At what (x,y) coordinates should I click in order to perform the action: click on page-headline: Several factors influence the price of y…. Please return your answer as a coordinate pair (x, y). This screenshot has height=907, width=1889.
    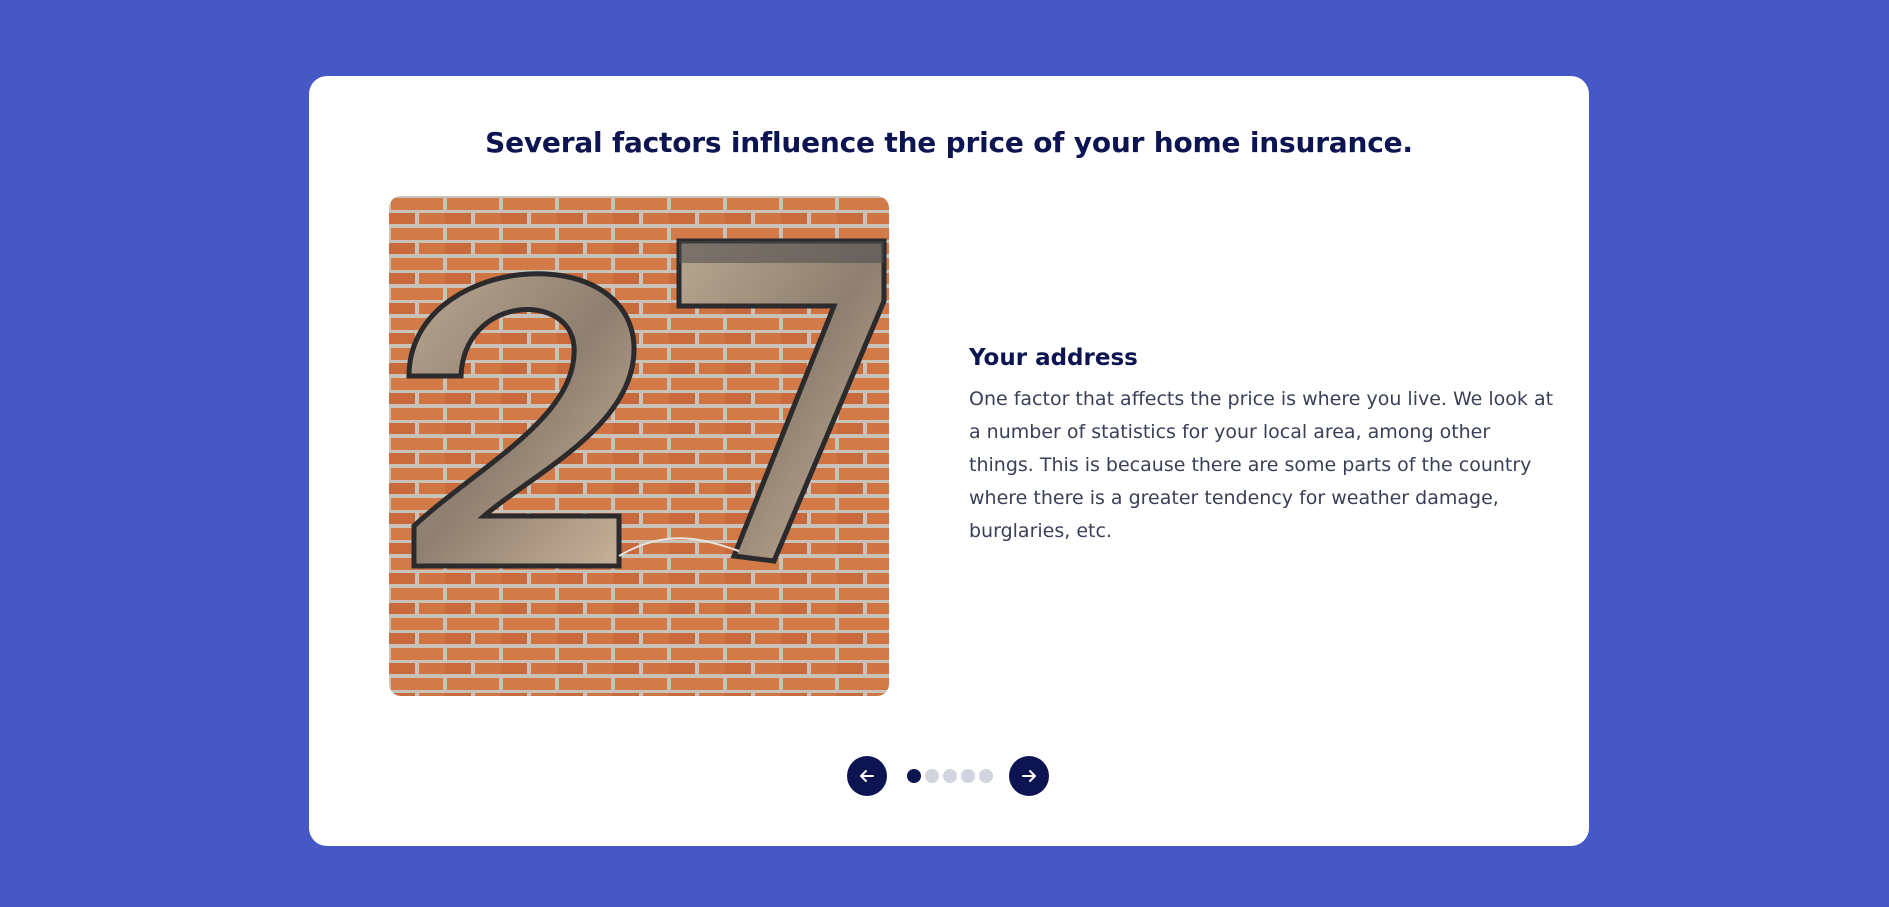
    Looking at the image, I should click on (949, 142).